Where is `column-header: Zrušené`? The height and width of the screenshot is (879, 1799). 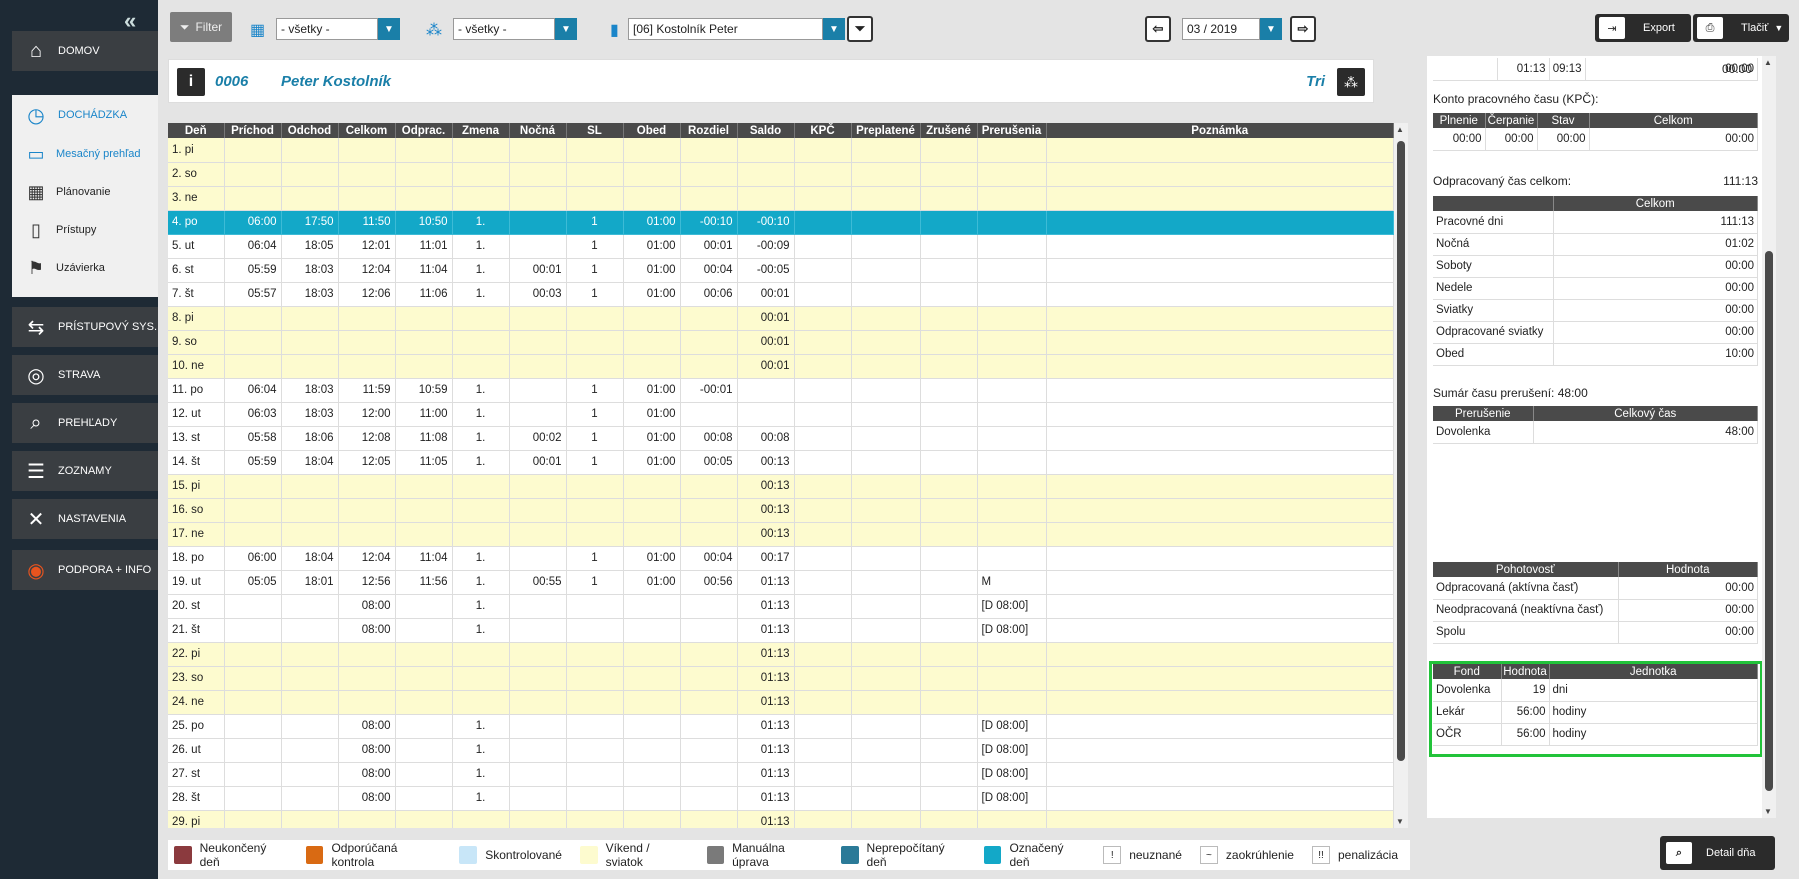
column-header: Zrušené is located at coordinates (949, 130).